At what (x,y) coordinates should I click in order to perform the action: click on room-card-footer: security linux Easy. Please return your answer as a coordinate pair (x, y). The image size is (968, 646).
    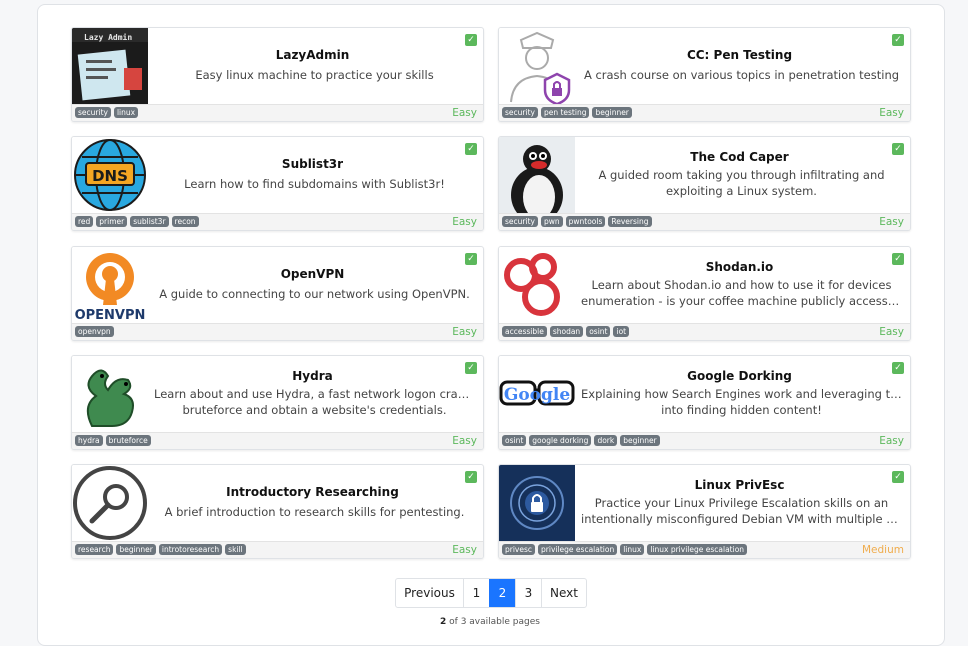
    Looking at the image, I should click on (277, 112).